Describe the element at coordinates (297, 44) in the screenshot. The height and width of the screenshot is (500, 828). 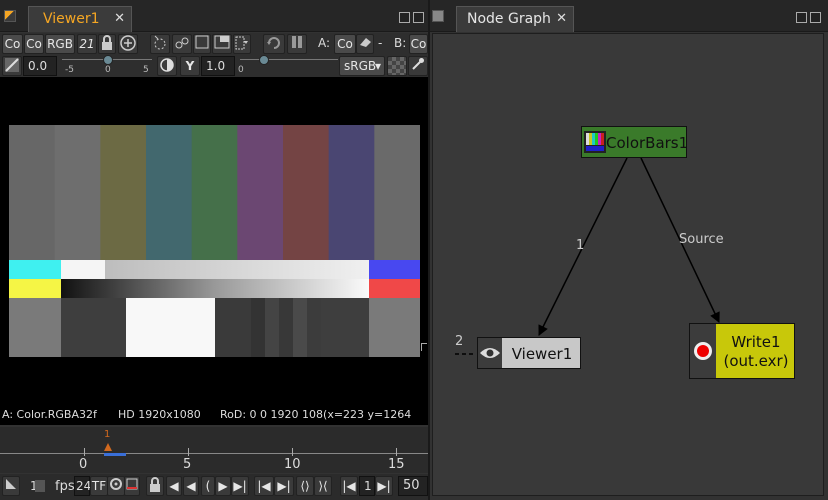
I see `pause-updates-icon` at that location.